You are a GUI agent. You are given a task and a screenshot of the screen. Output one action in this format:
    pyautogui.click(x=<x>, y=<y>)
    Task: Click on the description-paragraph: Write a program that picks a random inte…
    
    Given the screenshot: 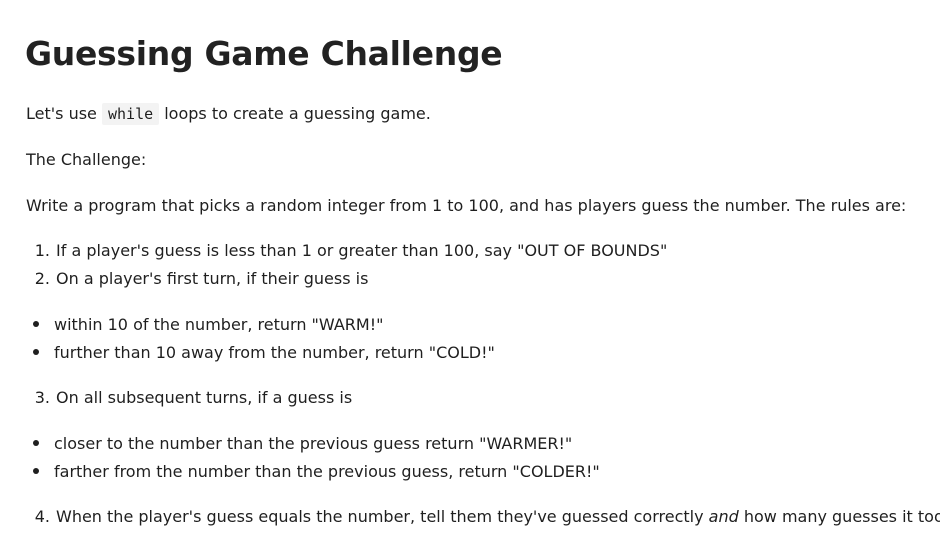 What is the action you would take?
    pyautogui.click(x=466, y=205)
    